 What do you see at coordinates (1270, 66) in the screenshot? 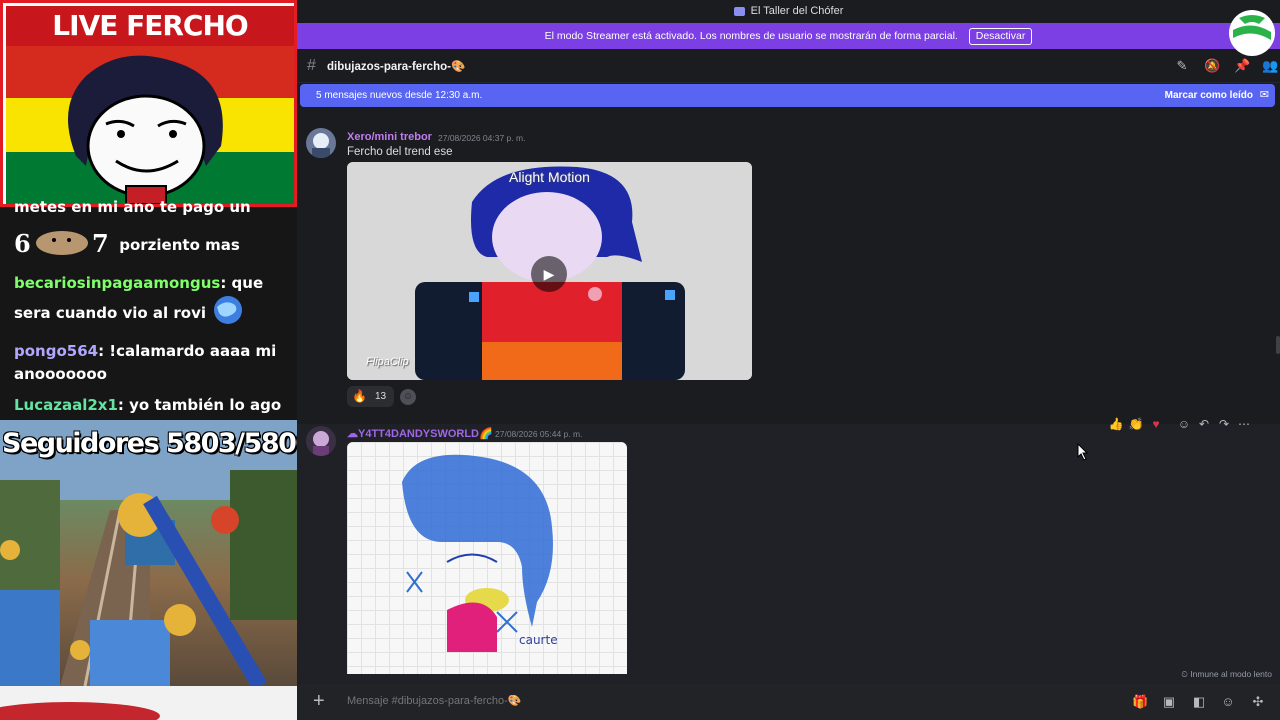
I see `member-list-icon: 👥` at bounding box center [1270, 66].